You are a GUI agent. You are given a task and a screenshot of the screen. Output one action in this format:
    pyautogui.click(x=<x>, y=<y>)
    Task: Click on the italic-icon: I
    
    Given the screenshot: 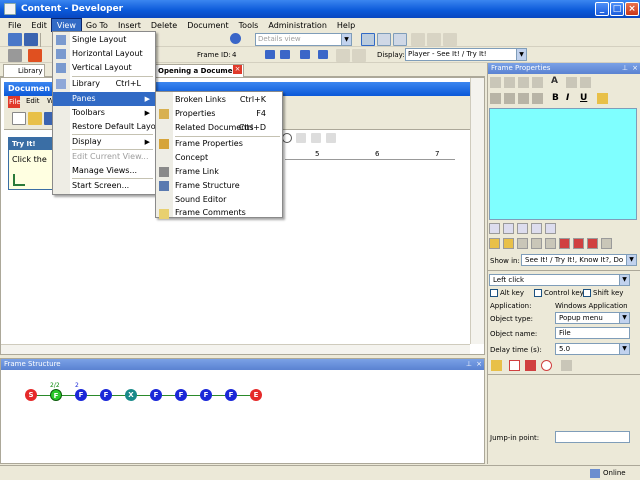 What is the action you would take?
    pyautogui.click(x=567, y=98)
    